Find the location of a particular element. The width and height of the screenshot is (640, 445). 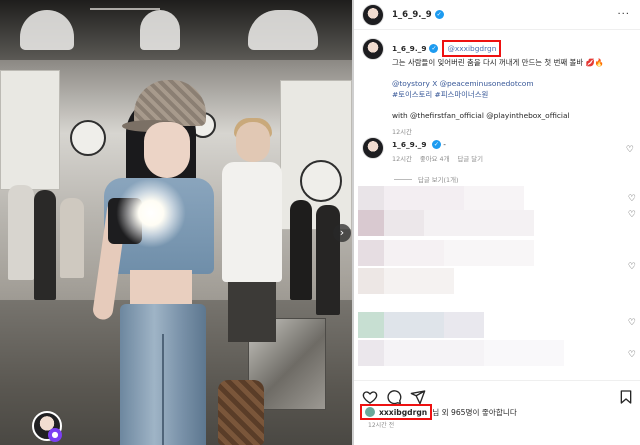

post-header: 1_6_9._9 ✓ ··· is located at coordinates (497, 15).